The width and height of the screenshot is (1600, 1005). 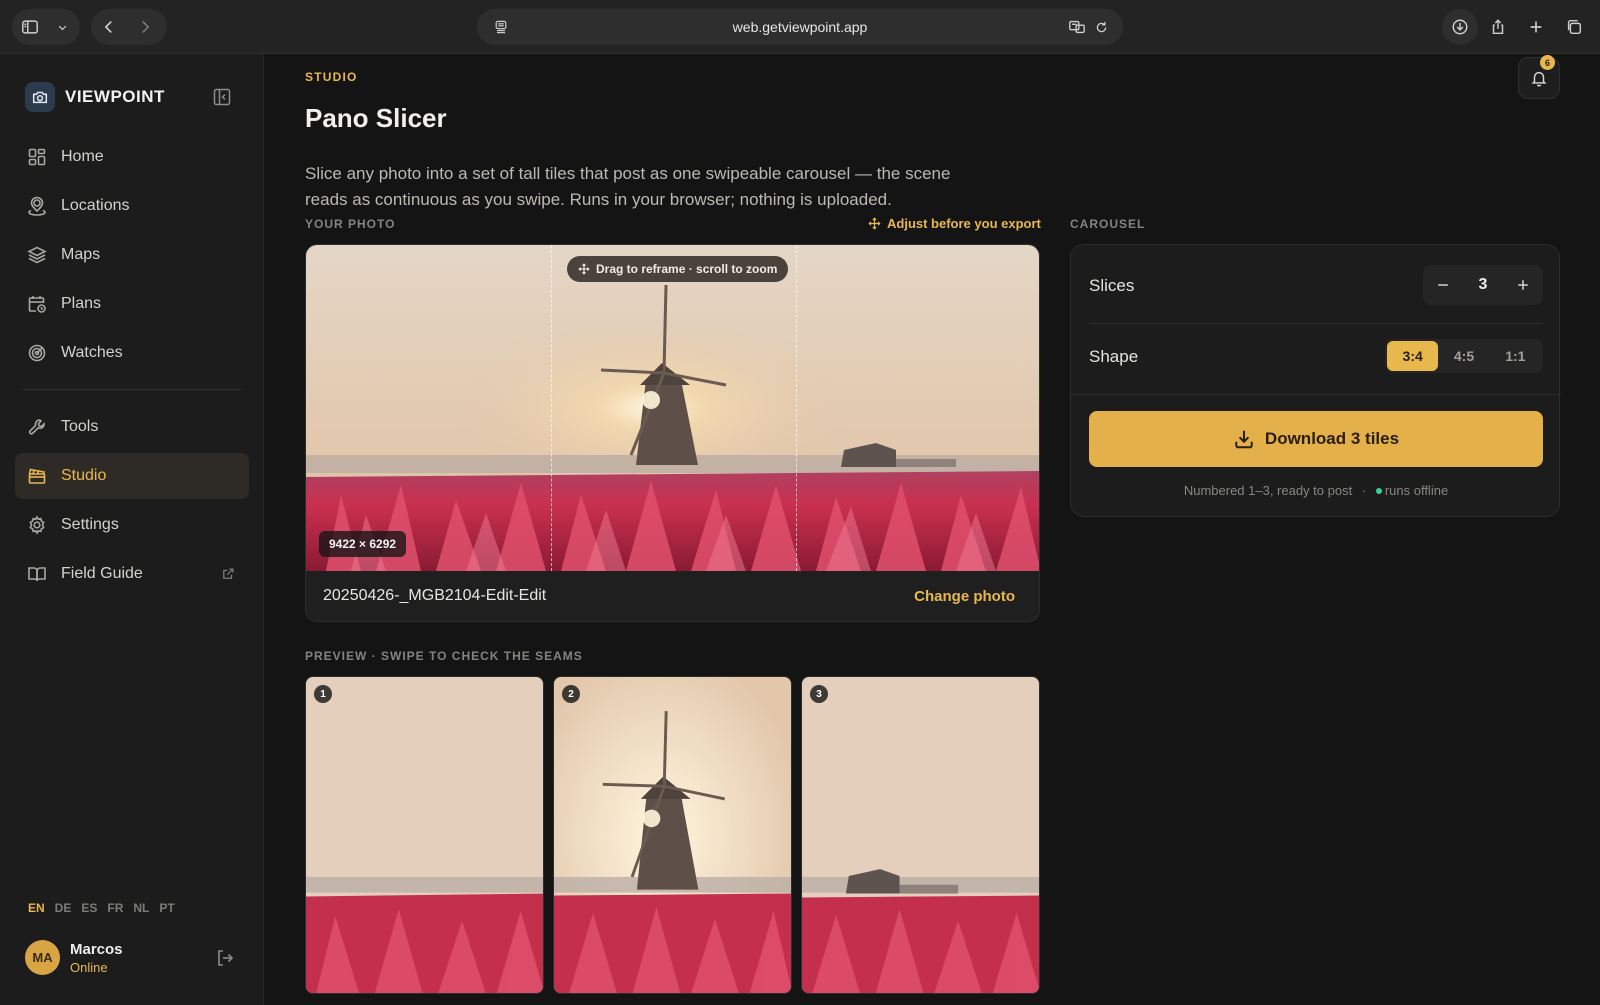 I want to click on shape-option-3-4: 3:4, so click(x=1413, y=356).